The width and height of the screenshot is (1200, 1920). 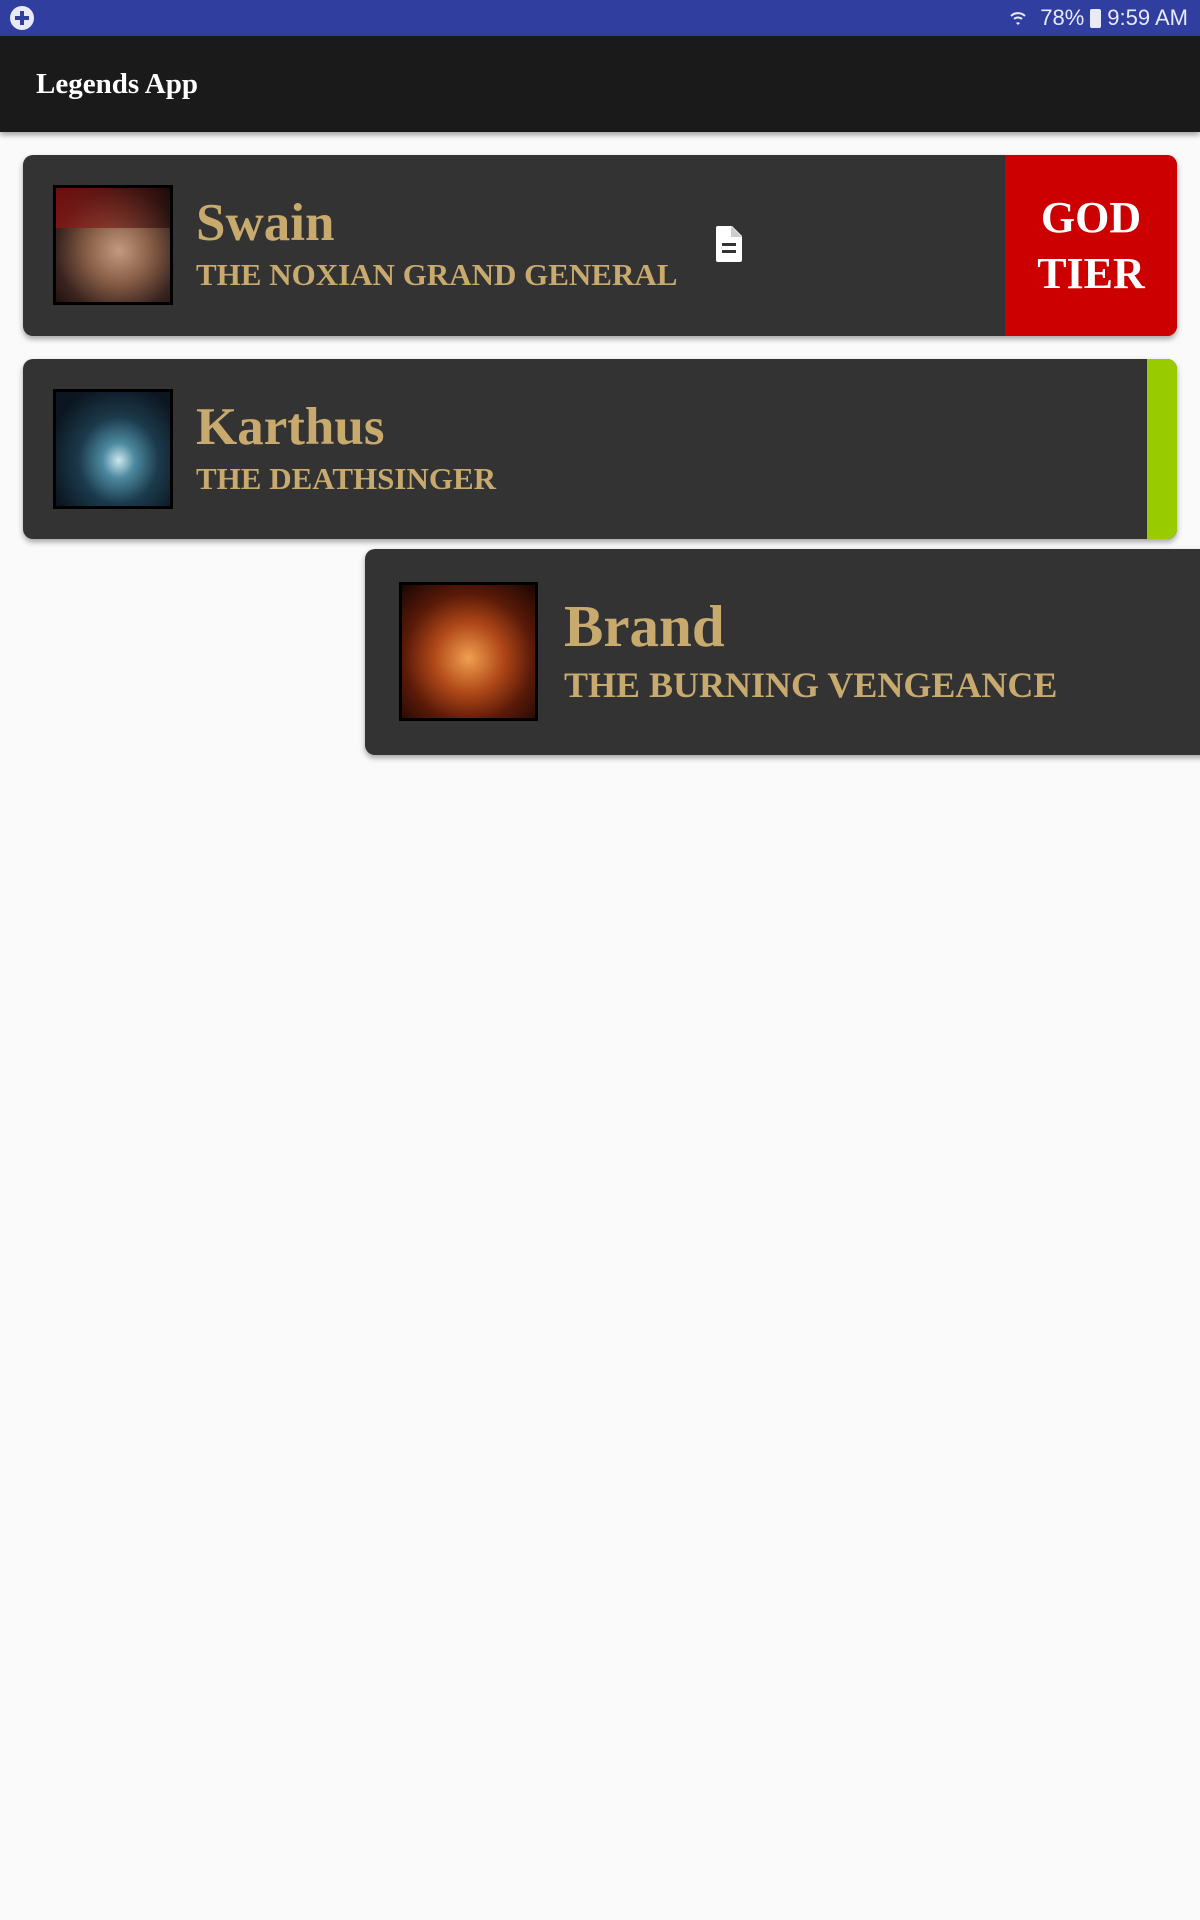 What do you see at coordinates (1091, 217) in the screenshot?
I see `tier-label-line1: GOD` at bounding box center [1091, 217].